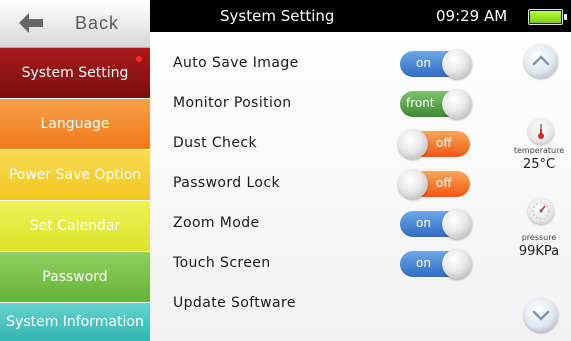 The width and height of the screenshot is (571, 341). I want to click on scroll-up-button, so click(541, 61).